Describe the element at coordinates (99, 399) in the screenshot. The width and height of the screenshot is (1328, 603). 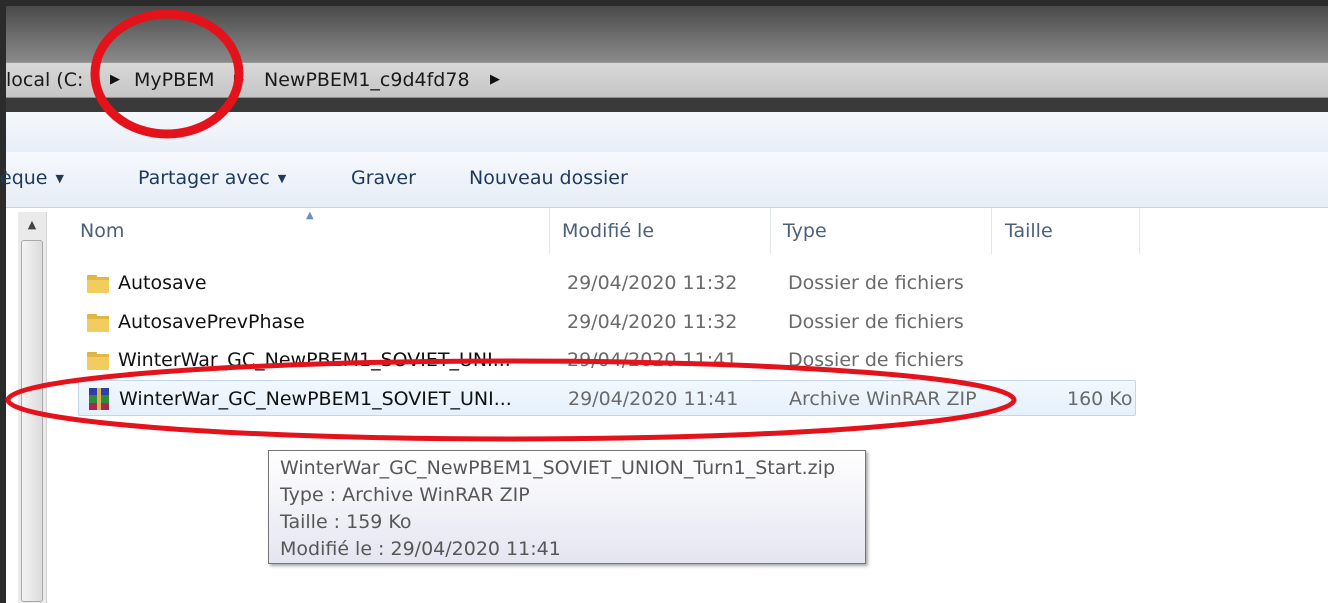
I see `winrar-icon` at that location.